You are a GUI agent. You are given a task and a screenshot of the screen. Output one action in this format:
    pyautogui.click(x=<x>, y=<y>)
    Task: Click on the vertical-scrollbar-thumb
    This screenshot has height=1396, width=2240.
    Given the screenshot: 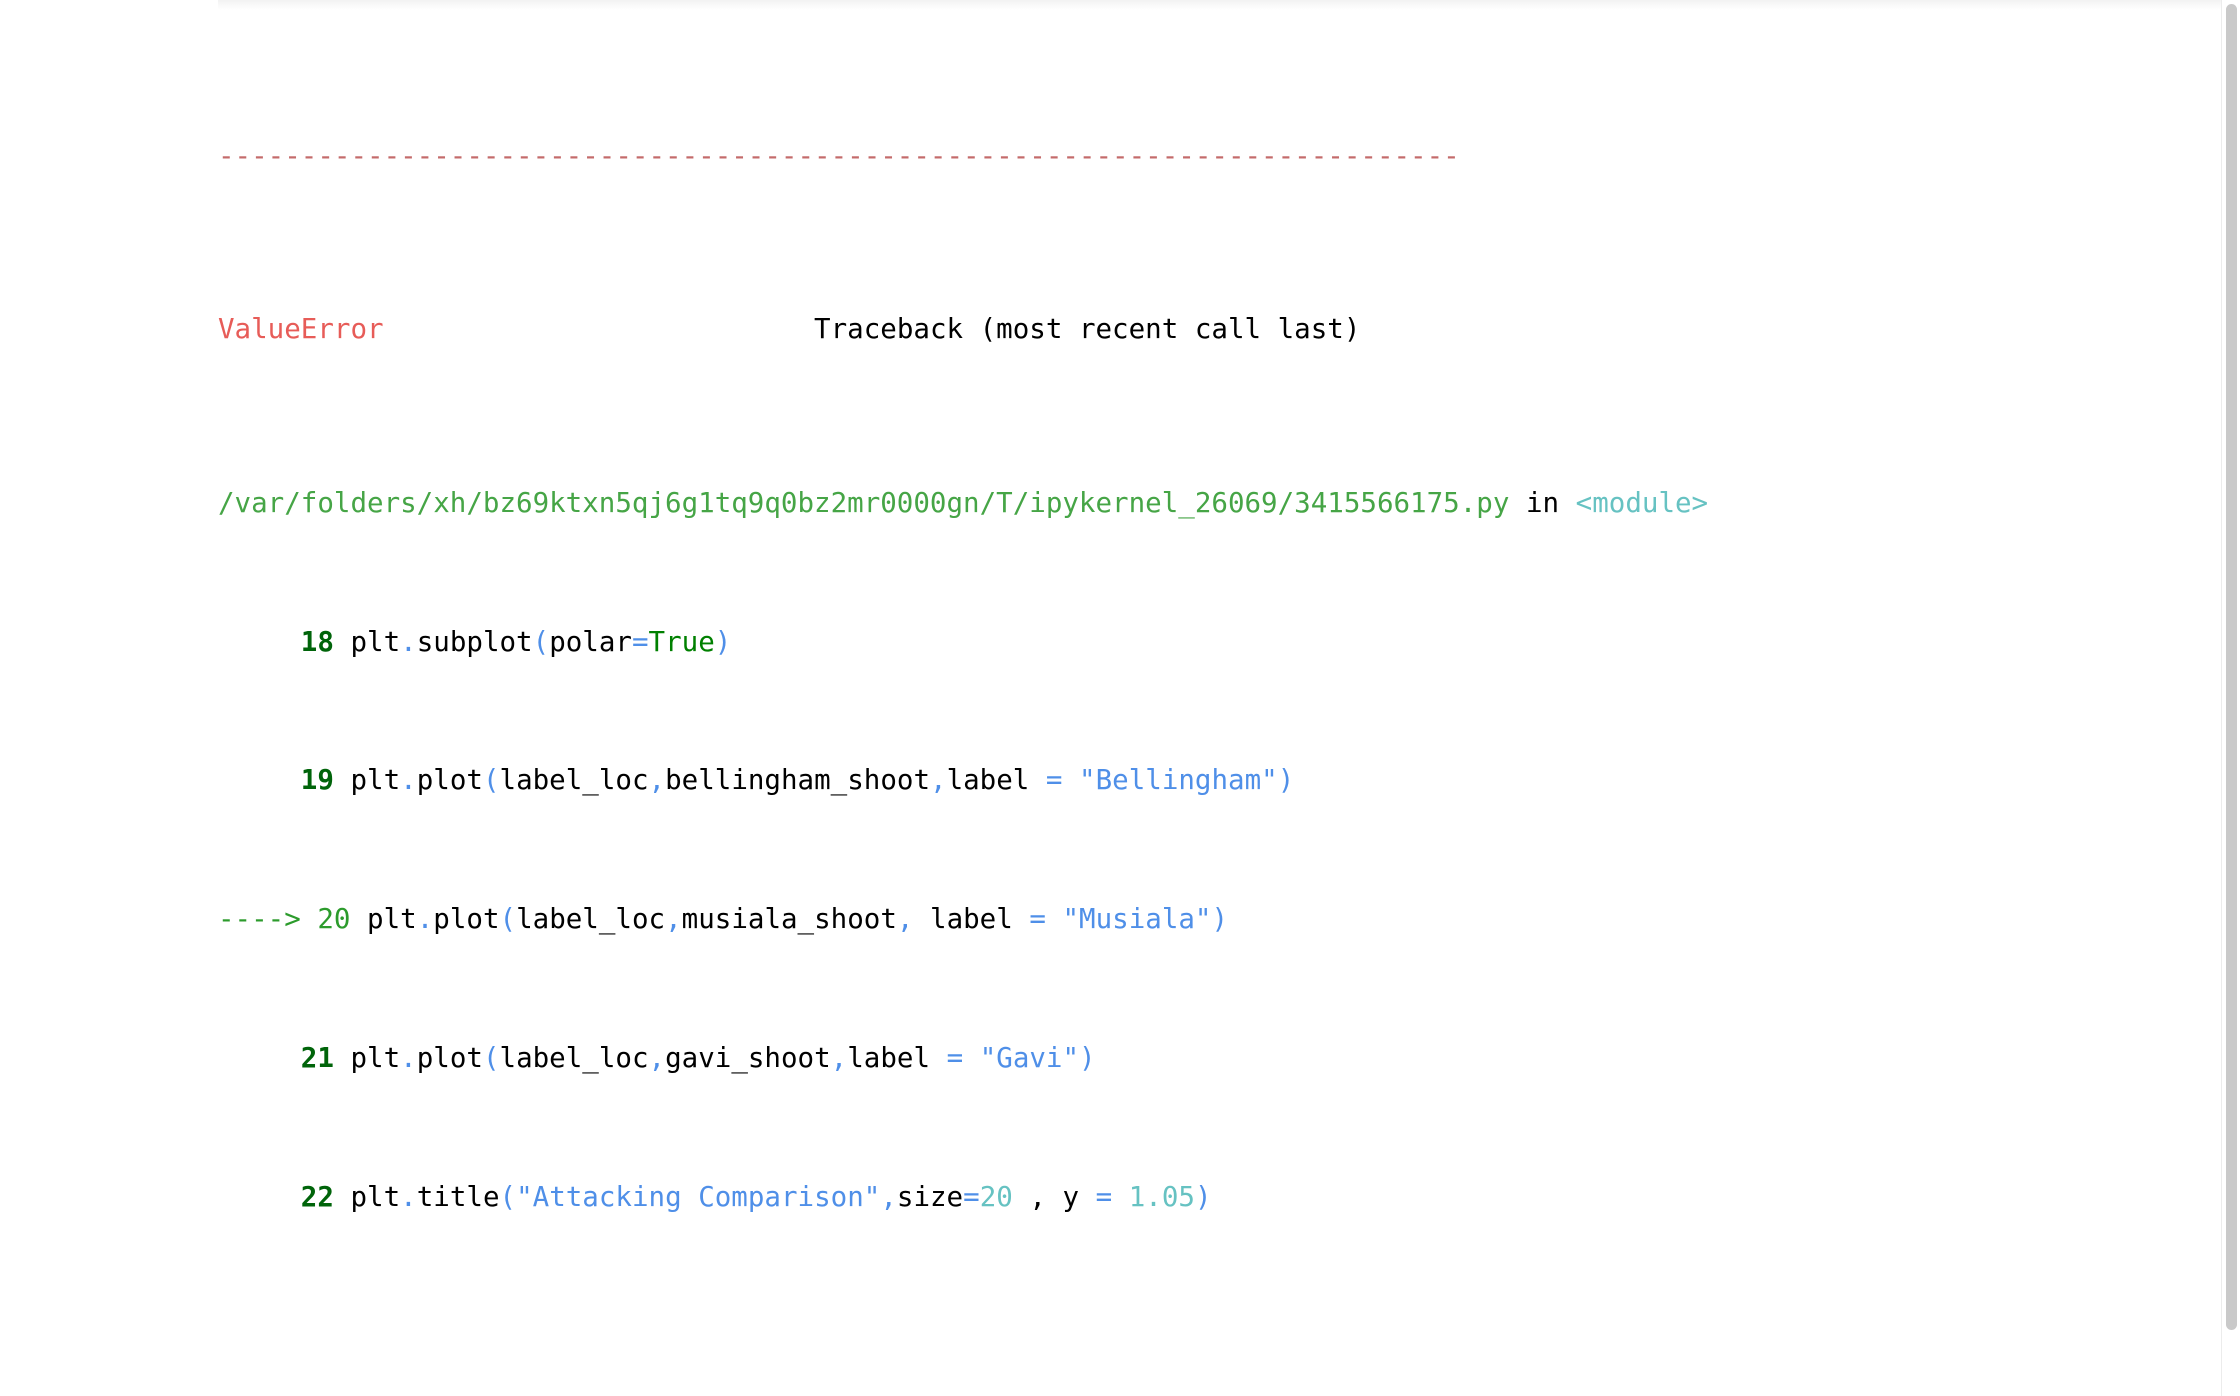 What is the action you would take?
    pyautogui.click(x=2231, y=667)
    